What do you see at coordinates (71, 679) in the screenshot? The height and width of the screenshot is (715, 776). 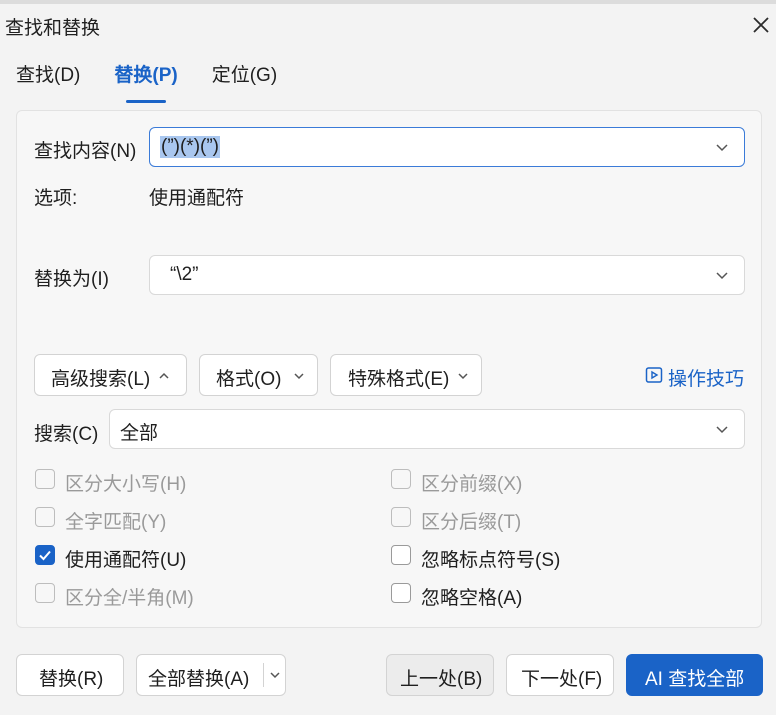 I see `replace-button-label: 替换(R)` at bounding box center [71, 679].